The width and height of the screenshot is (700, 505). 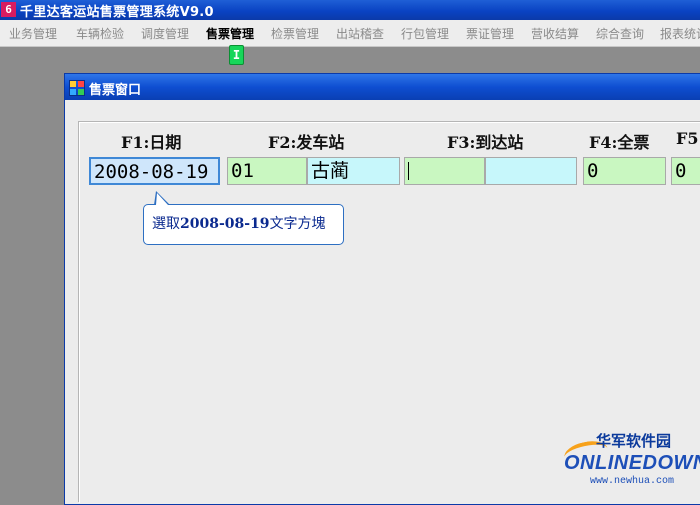 What do you see at coordinates (408, 171) in the screenshot?
I see `text-caret` at bounding box center [408, 171].